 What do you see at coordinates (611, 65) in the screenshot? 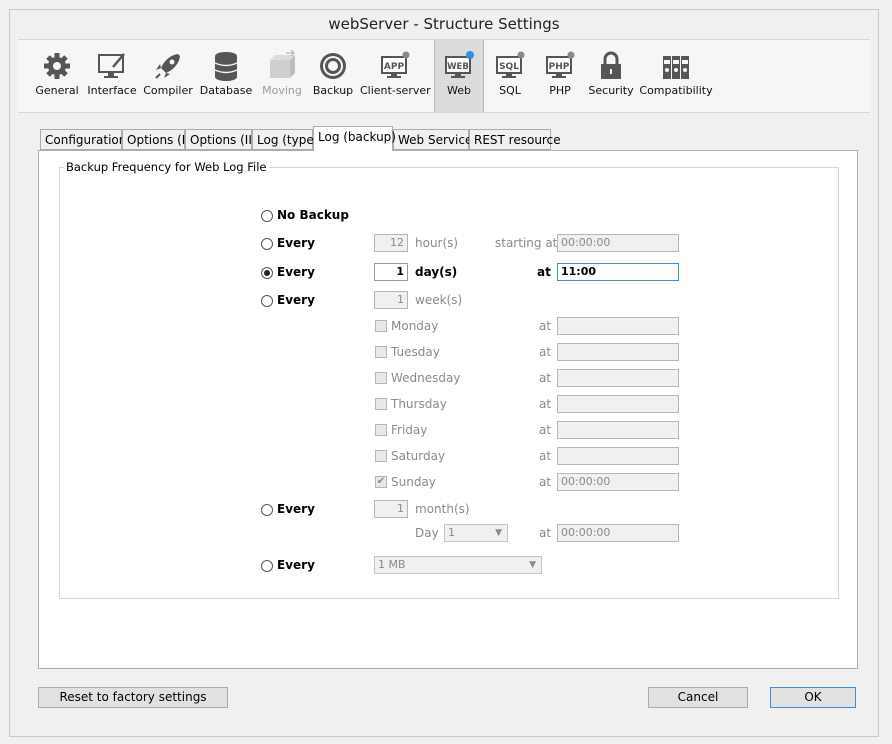
I see `padlock-icon` at bounding box center [611, 65].